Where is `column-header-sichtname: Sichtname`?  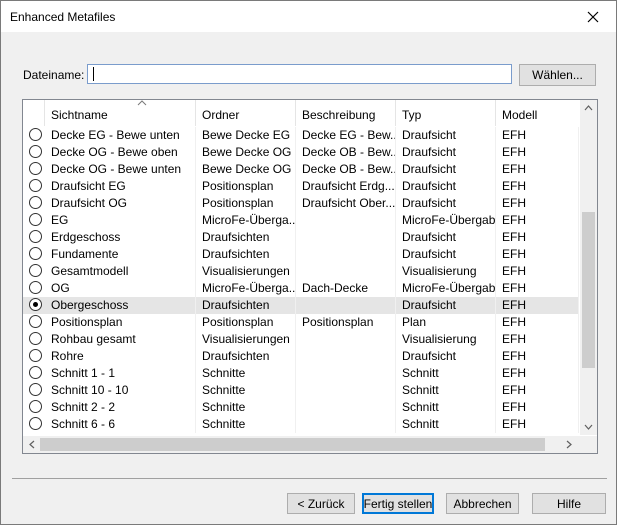 column-header-sichtname: Sichtname is located at coordinates (120, 113).